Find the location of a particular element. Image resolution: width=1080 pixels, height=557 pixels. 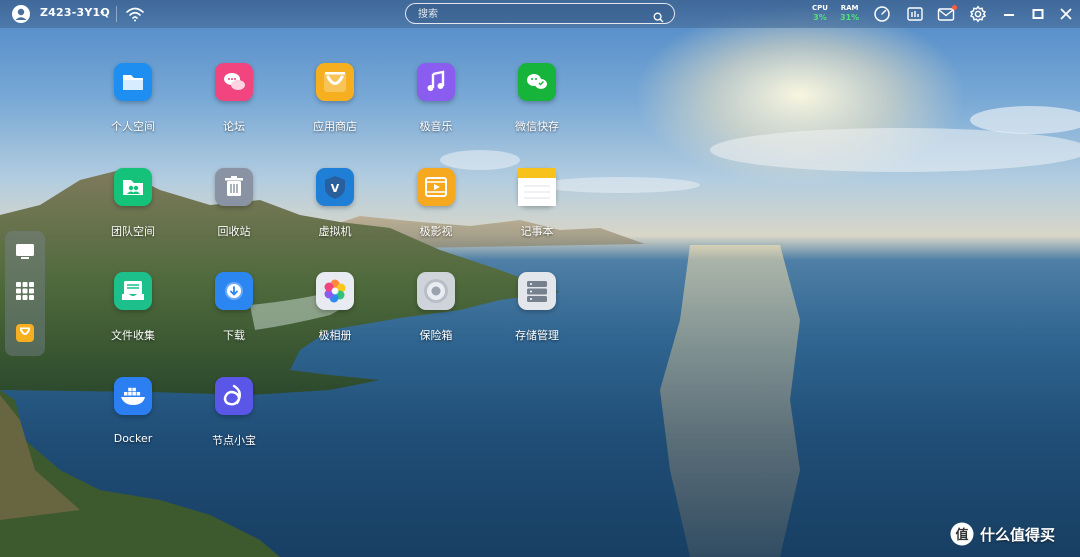

minimize-icon is located at coordinates (1009, 16).